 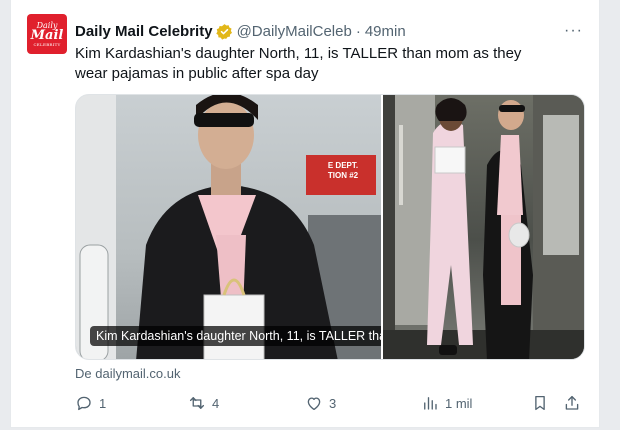 I want to click on retweet-icon, so click(x=197, y=403).